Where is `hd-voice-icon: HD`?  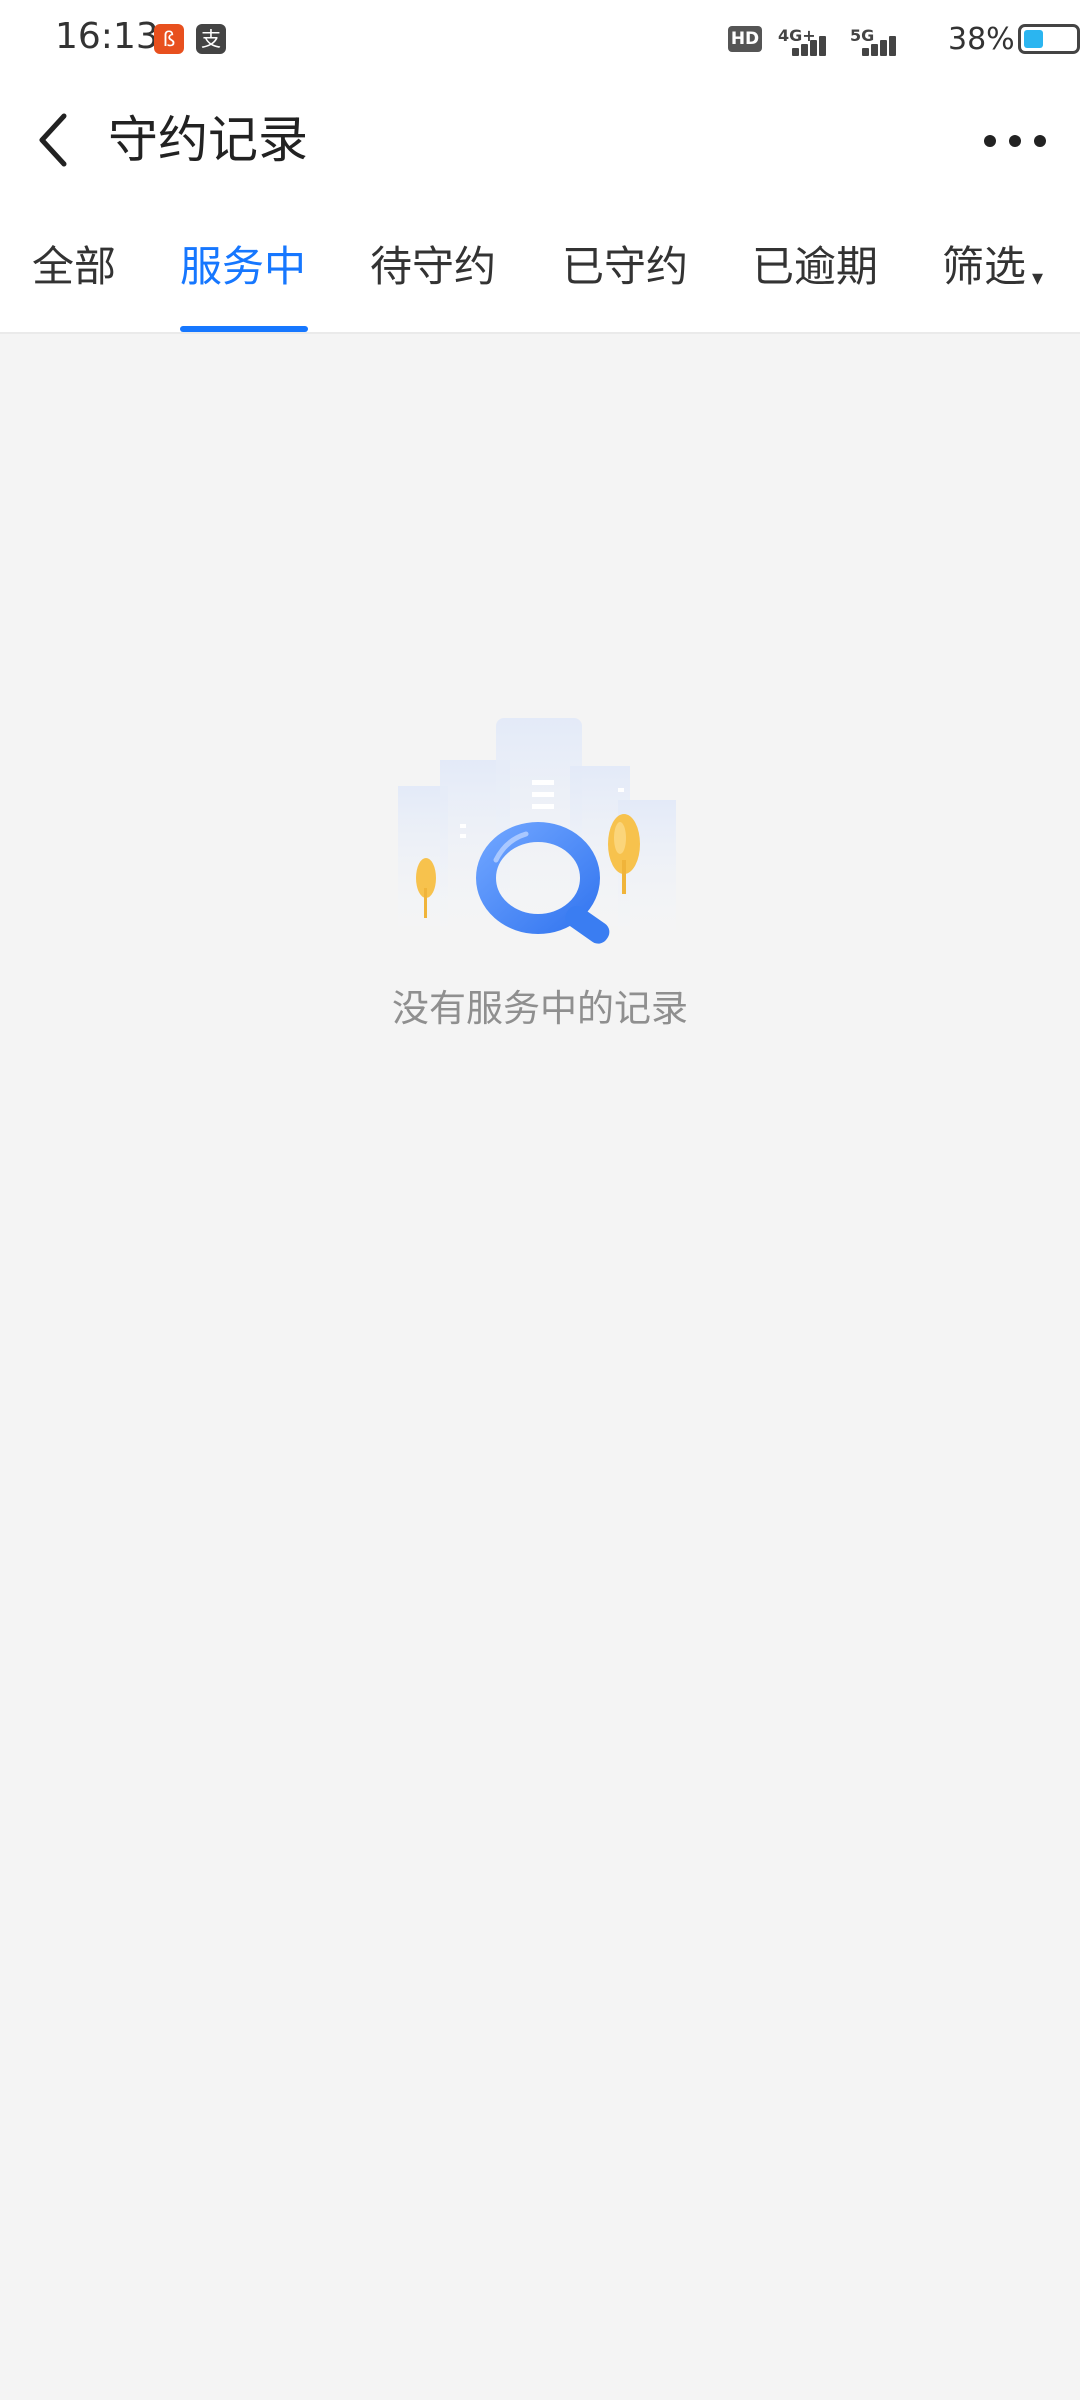 hd-voice-icon: HD is located at coordinates (745, 39).